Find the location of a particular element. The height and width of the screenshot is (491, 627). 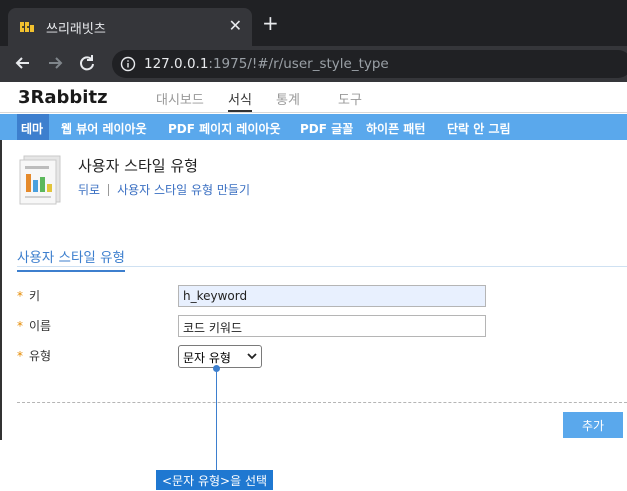

back-arrow-icon is located at coordinates (23, 63).